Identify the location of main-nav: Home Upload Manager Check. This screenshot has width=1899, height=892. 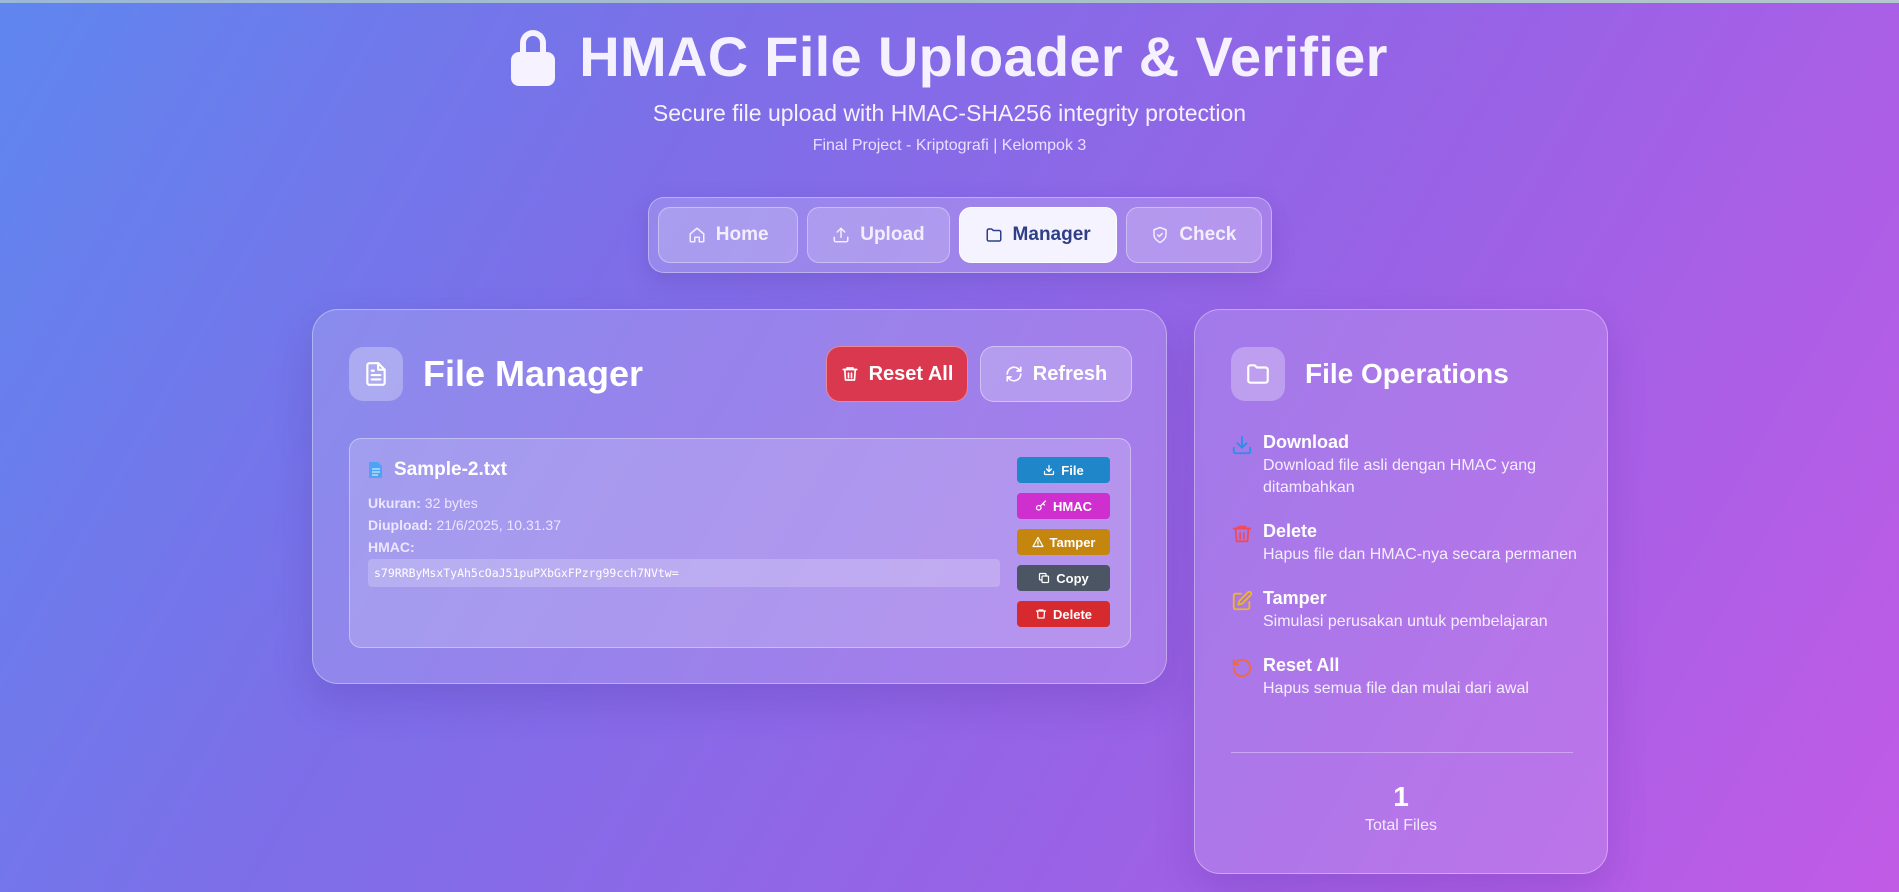
(960, 235).